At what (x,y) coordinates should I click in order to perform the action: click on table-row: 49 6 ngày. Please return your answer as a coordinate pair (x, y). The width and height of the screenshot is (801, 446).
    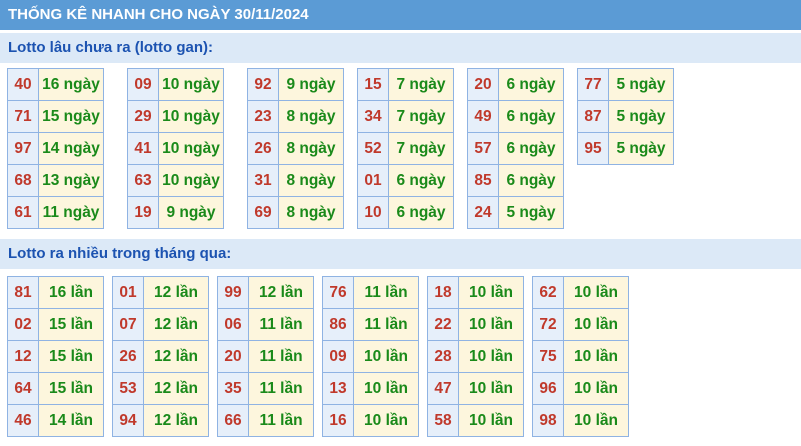
    Looking at the image, I should click on (515, 116).